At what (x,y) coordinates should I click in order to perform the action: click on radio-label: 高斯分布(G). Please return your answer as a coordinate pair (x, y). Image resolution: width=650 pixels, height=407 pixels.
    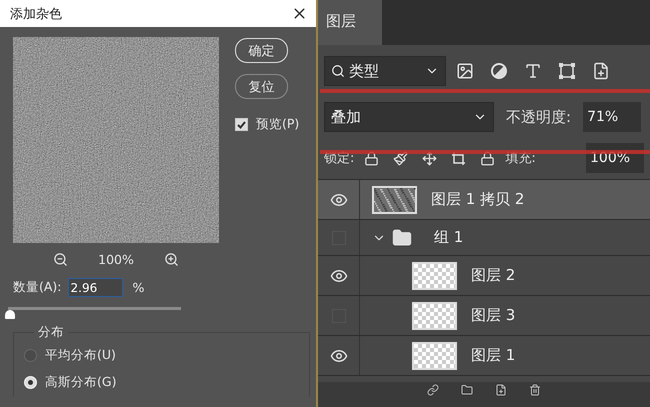
    Looking at the image, I should click on (80, 382).